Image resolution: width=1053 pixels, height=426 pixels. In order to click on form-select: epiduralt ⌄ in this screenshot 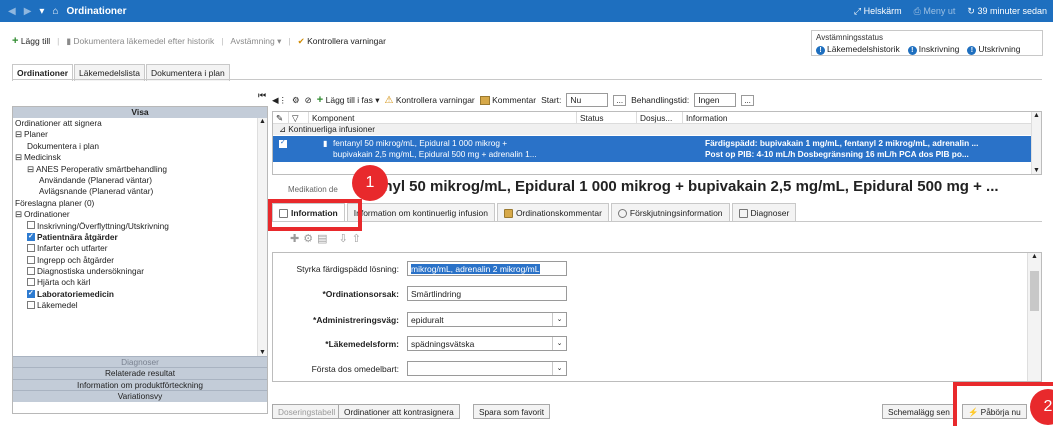, I will do `click(487, 319)`.